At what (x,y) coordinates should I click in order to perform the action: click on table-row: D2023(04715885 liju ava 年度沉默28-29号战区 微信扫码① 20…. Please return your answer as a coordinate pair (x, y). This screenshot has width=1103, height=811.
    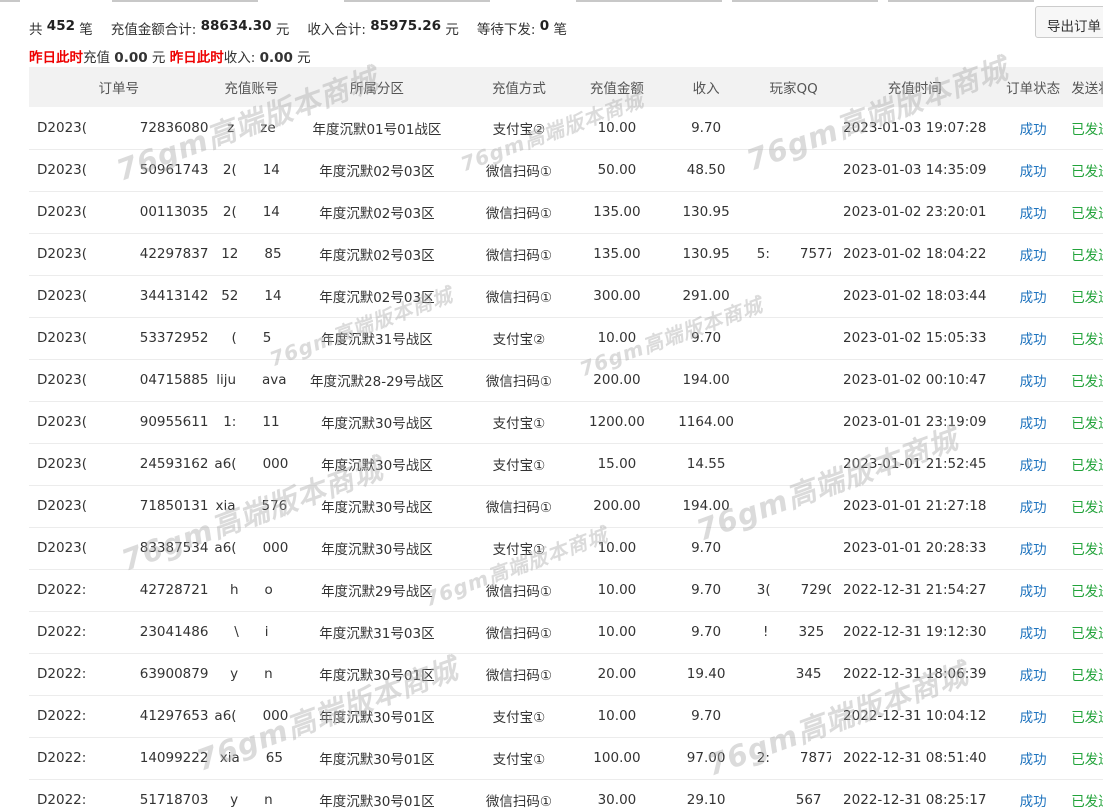
    Looking at the image, I should click on (566, 380).